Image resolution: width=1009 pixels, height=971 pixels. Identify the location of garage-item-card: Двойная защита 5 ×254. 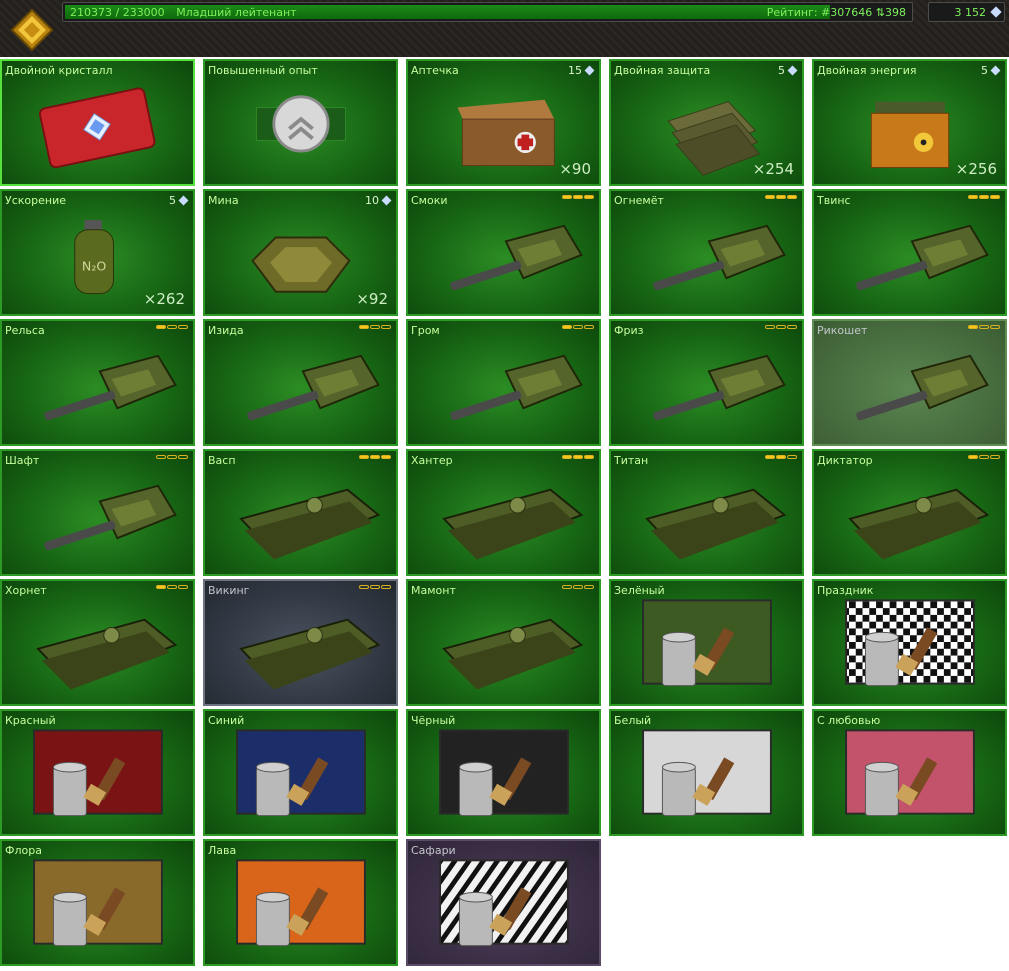
(706, 122).